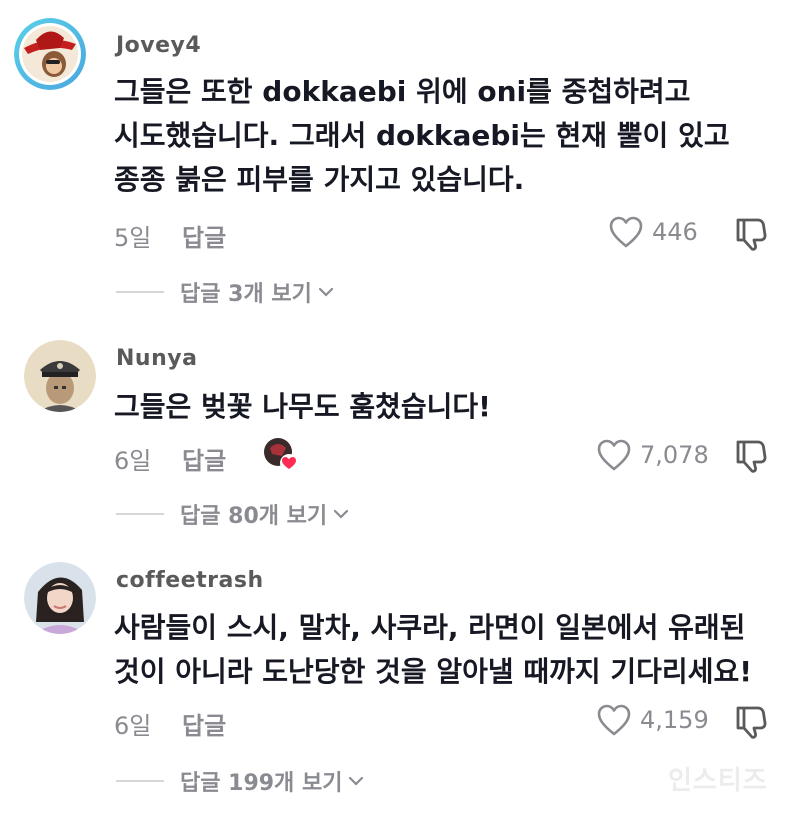 This screenshot has height=813, width=800. I want to click on like-button: 7,078, so click(652, 455).